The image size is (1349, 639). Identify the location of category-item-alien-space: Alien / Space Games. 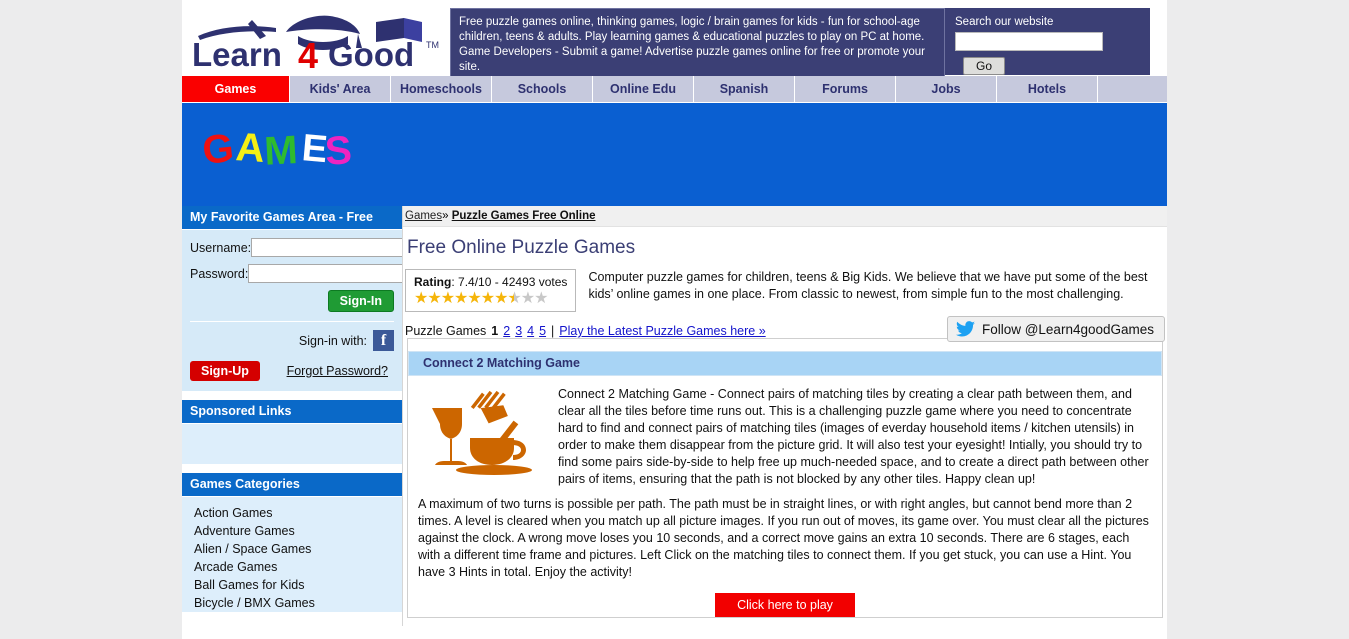
(292, 549).